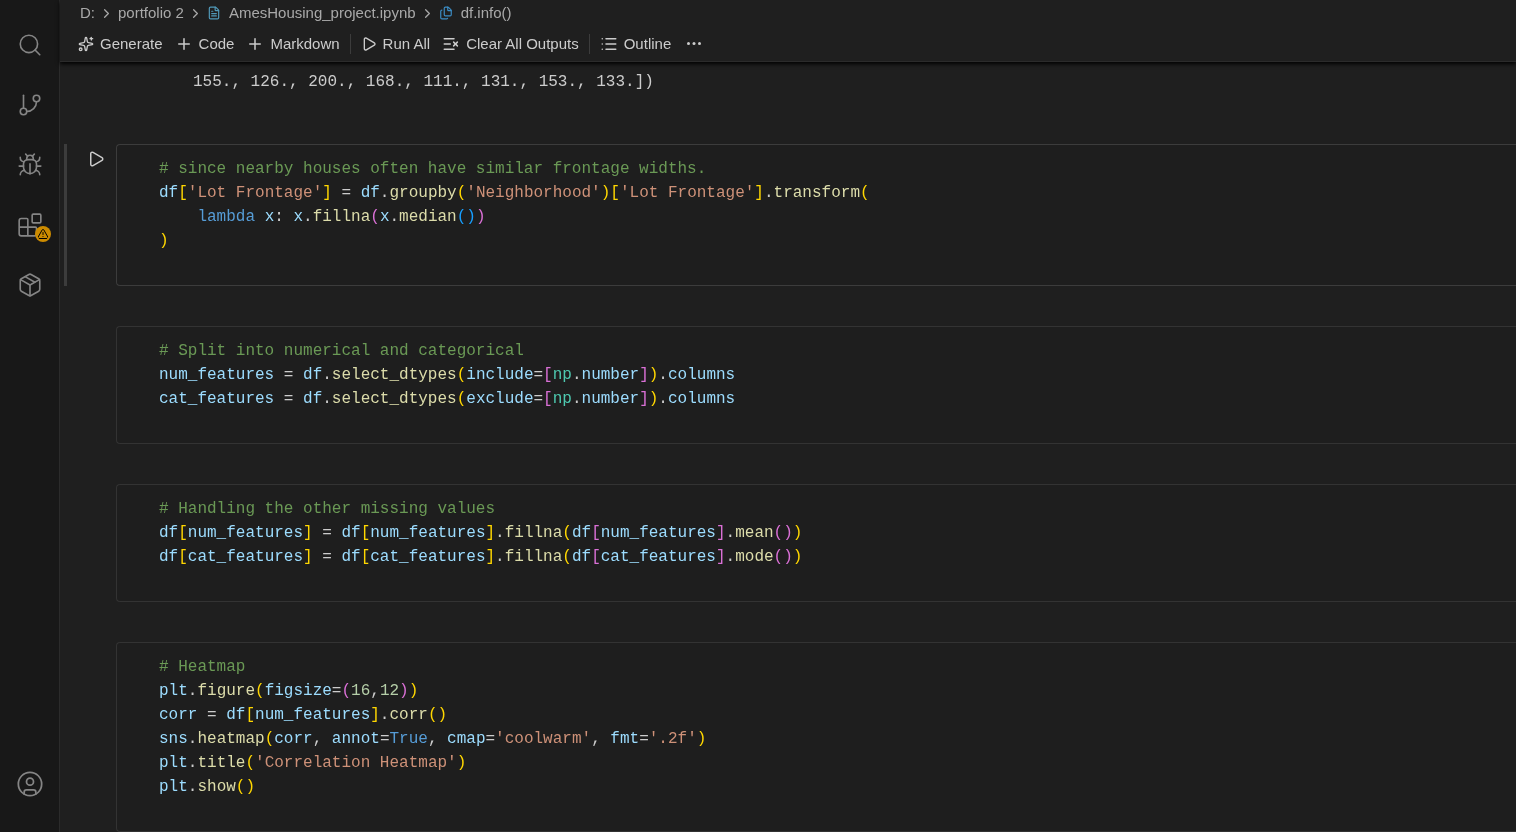 The width and height of the screenshot is (1516, 832). Describe the element at coordinates (816, 543) in the screenshot. I see `code-cell: # Handling the other missing values df[num_features] = df[num_features].fillna(df[num_features].mean()) df[cat_features] = df[cat_features].fillna(df[cat_features].mode())` at that location.